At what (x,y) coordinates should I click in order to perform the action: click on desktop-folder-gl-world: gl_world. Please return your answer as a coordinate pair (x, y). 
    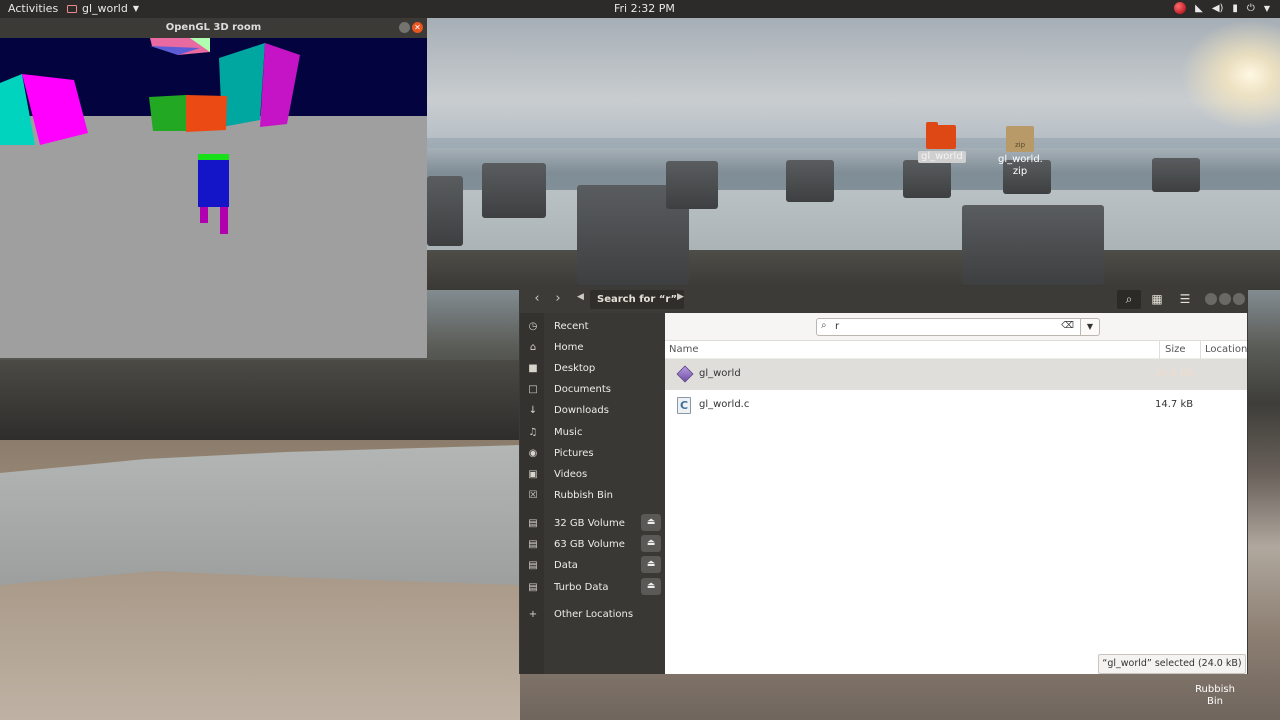
    Looking at the image, I should click on (942, 142).